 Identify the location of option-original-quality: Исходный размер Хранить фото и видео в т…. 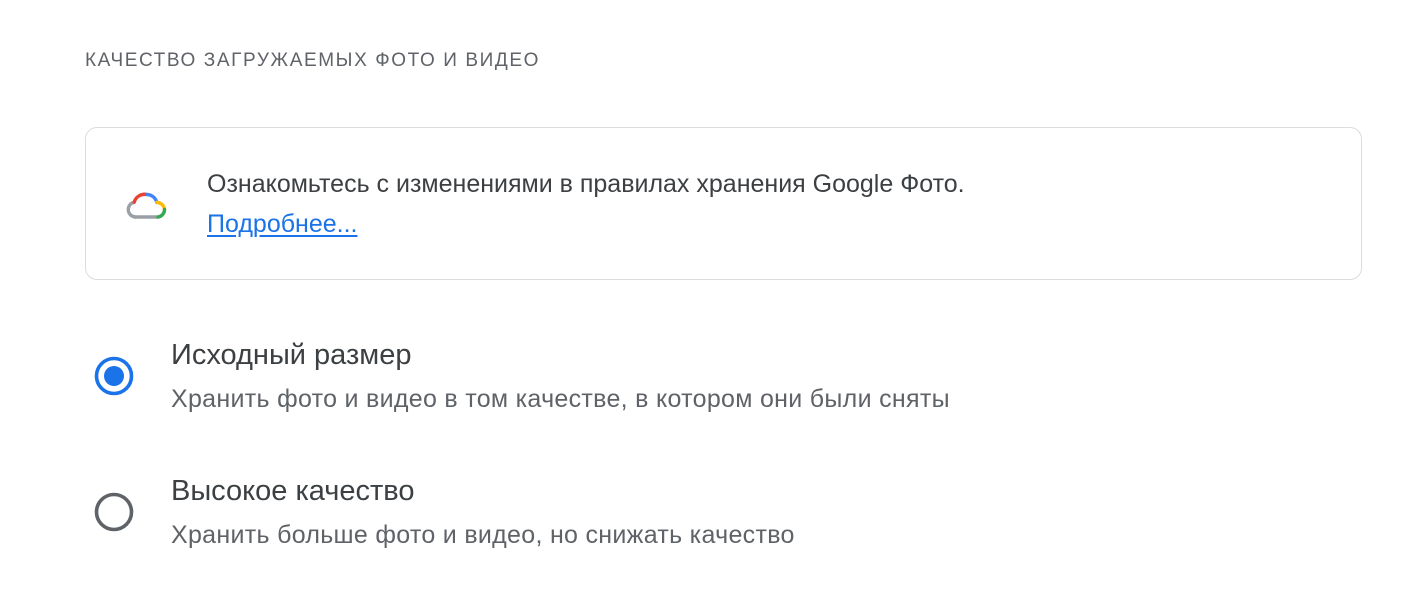
(635, 385).